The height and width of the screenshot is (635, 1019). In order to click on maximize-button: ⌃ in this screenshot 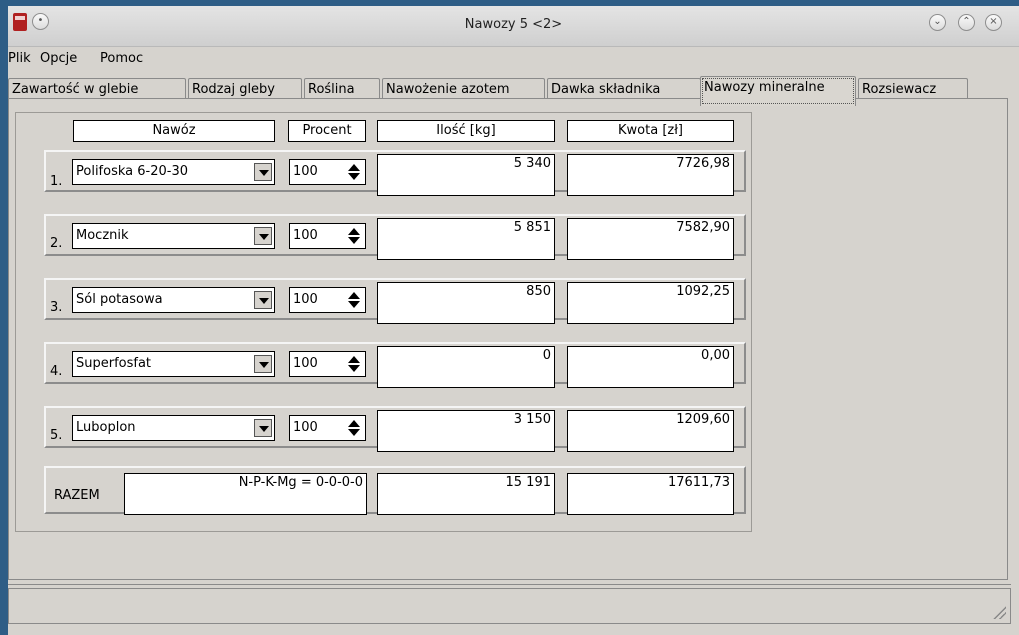, I will do `click(966, 22)`.